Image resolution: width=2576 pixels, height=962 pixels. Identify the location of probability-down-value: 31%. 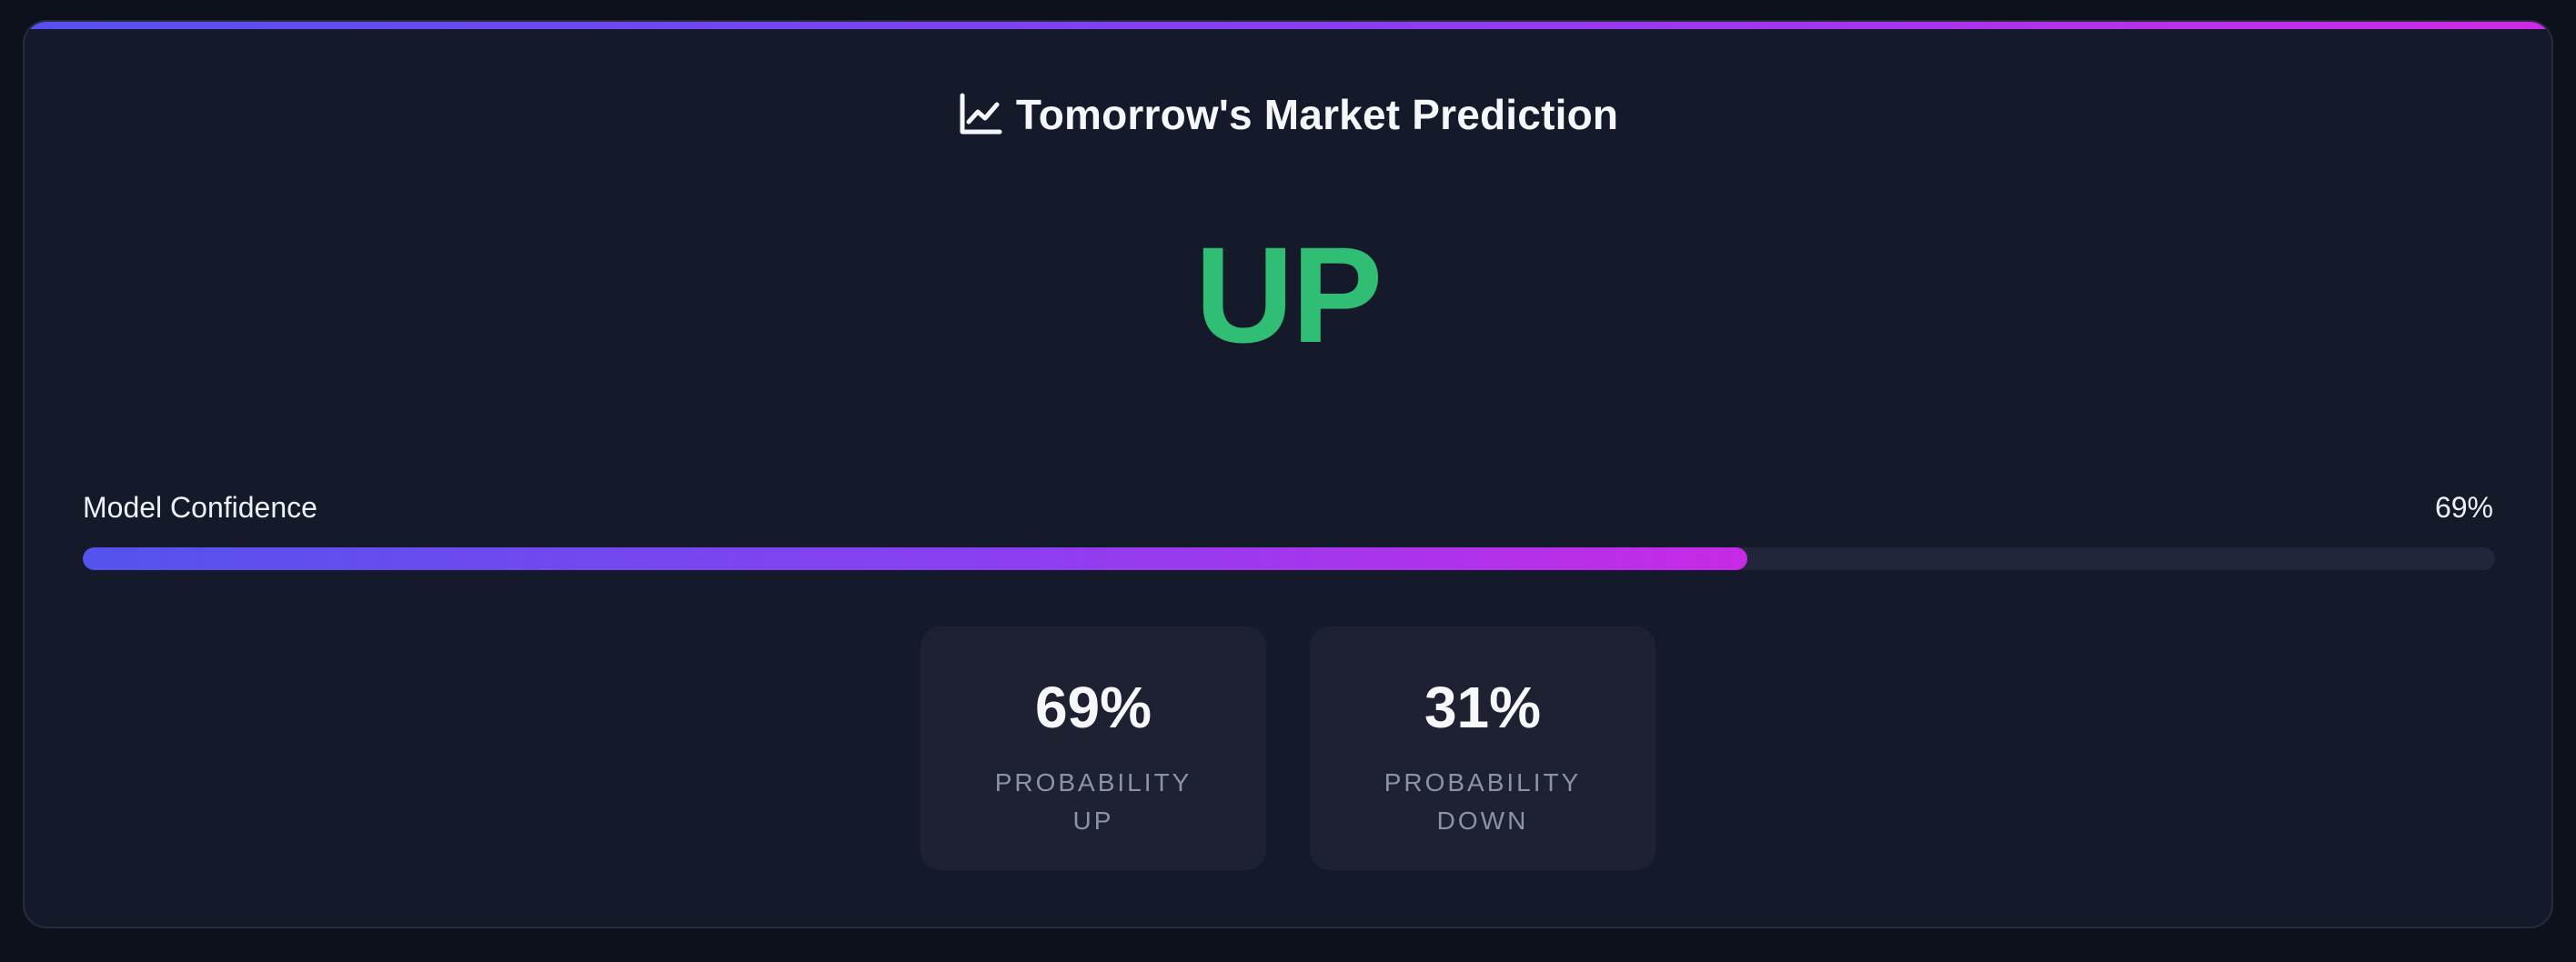
(1483, 707).